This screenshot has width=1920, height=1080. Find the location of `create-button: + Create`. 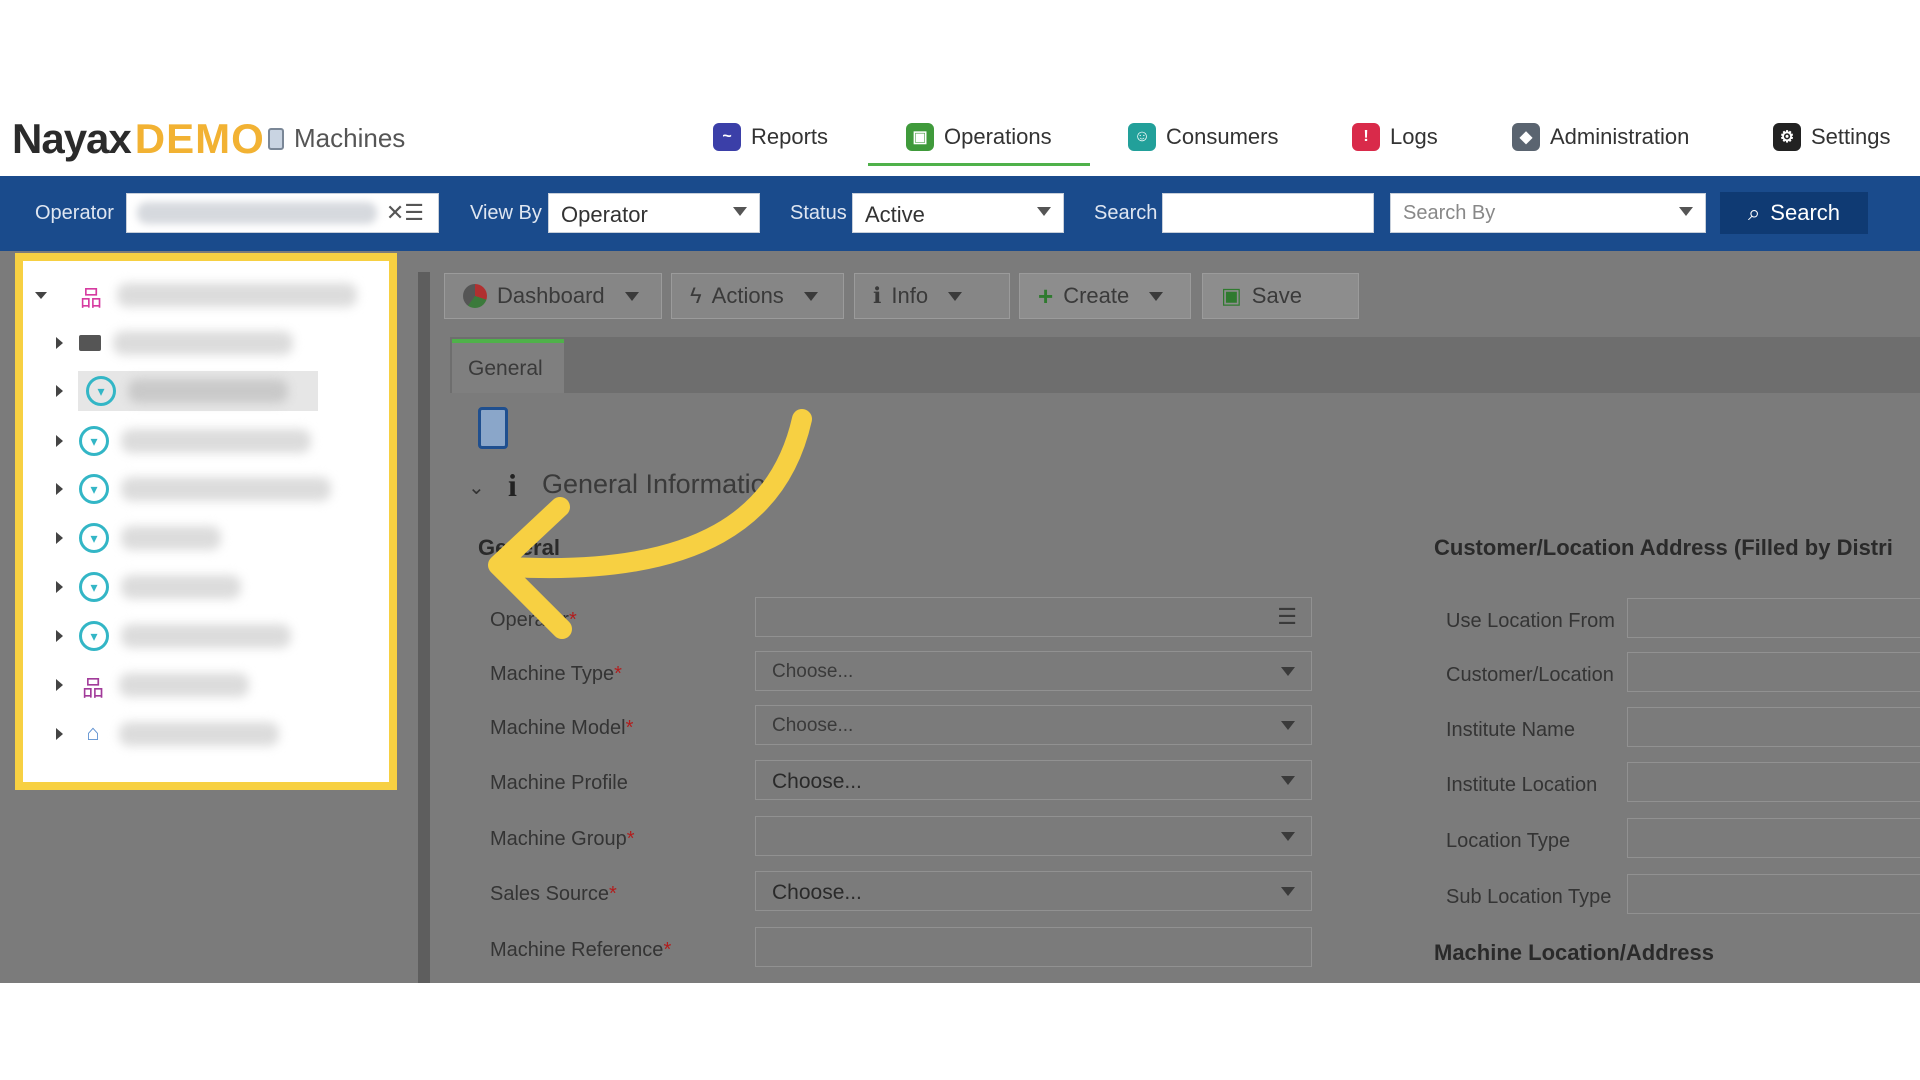

create-button: + Create is located at coordinates (1105, 296).